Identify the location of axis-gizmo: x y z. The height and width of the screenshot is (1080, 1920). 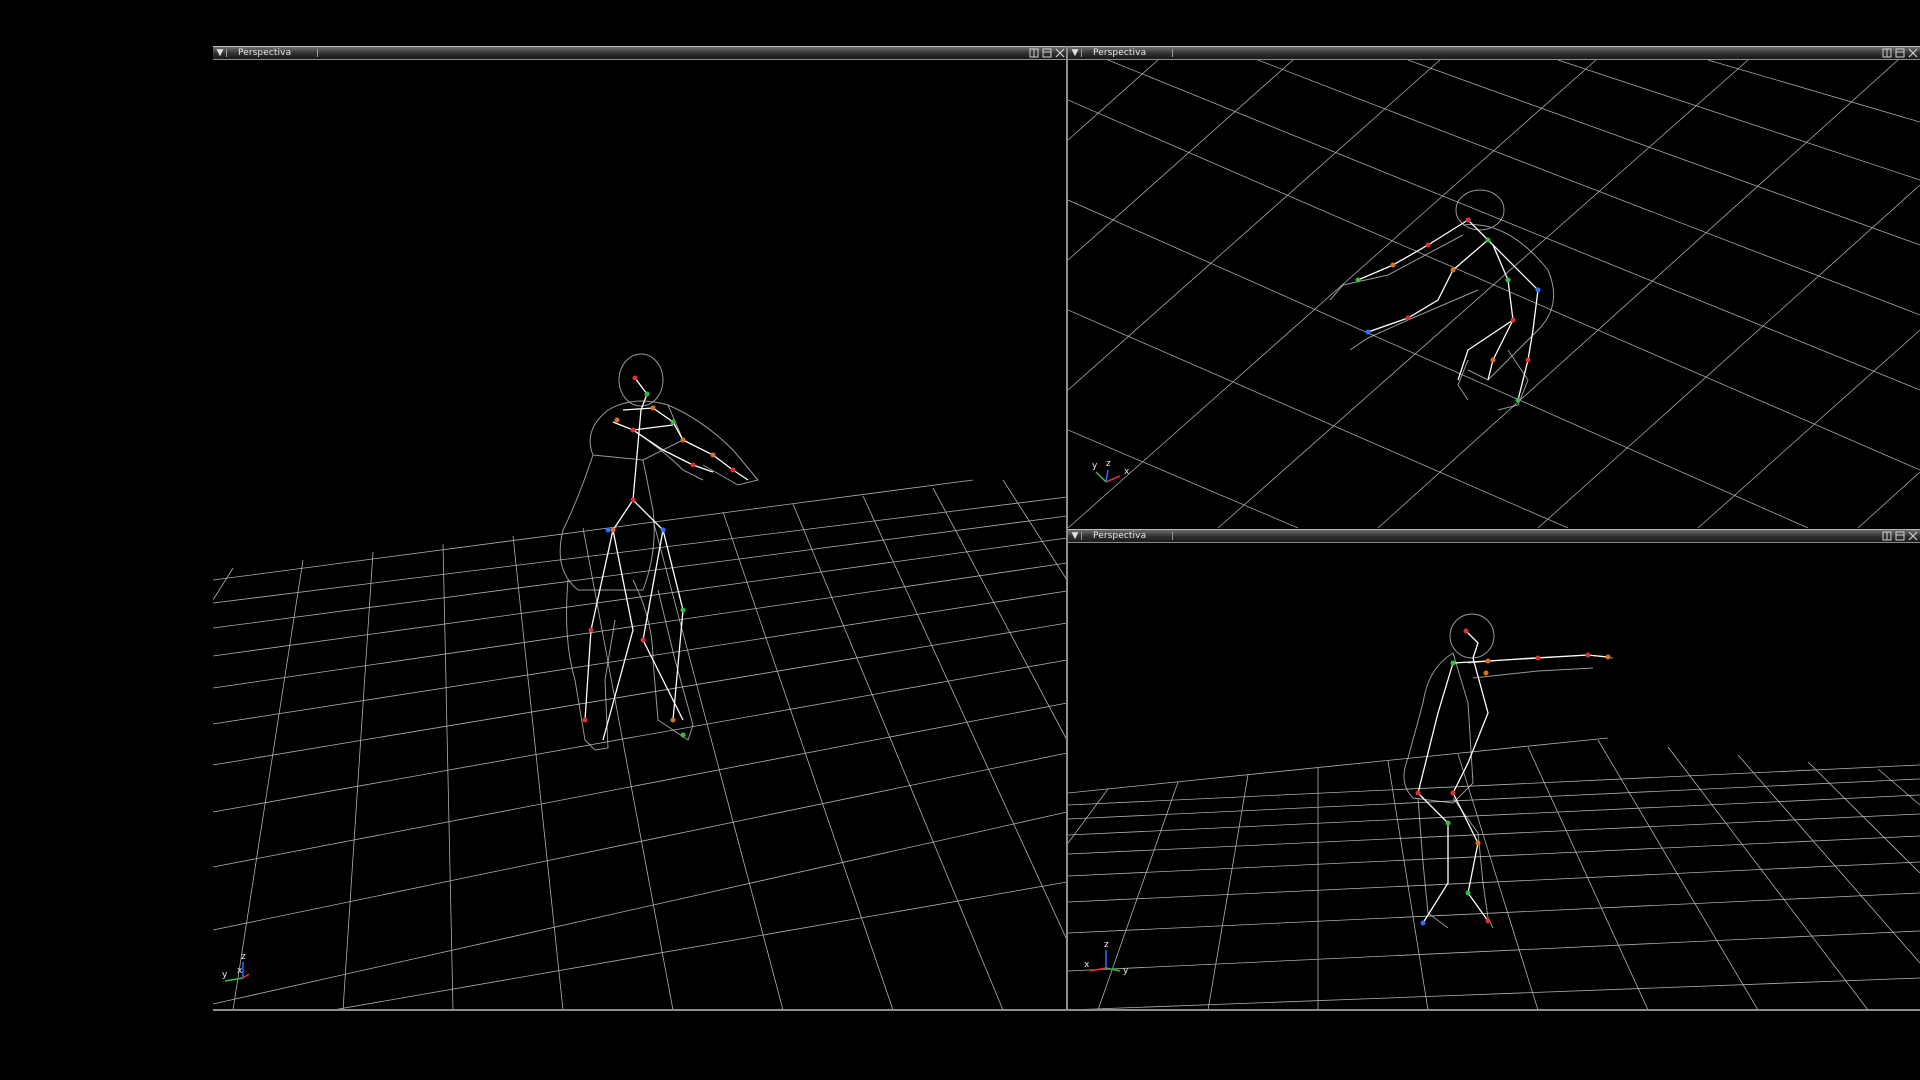
(1106, 958).